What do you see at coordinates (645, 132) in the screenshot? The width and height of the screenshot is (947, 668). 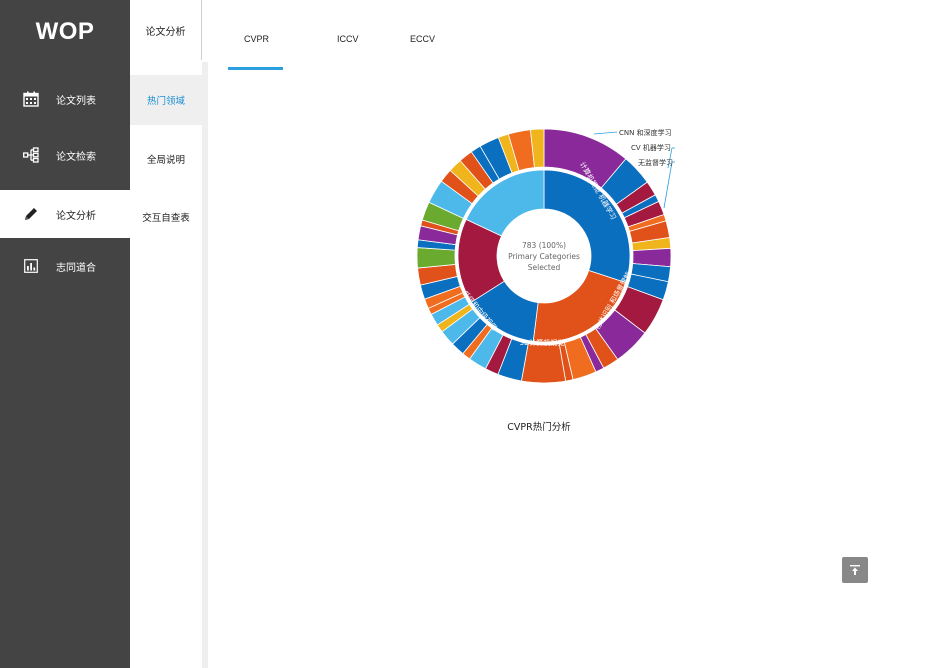 I see `legend-cnn-label: CNN 和深度学习` at bounding box center [645, 132].